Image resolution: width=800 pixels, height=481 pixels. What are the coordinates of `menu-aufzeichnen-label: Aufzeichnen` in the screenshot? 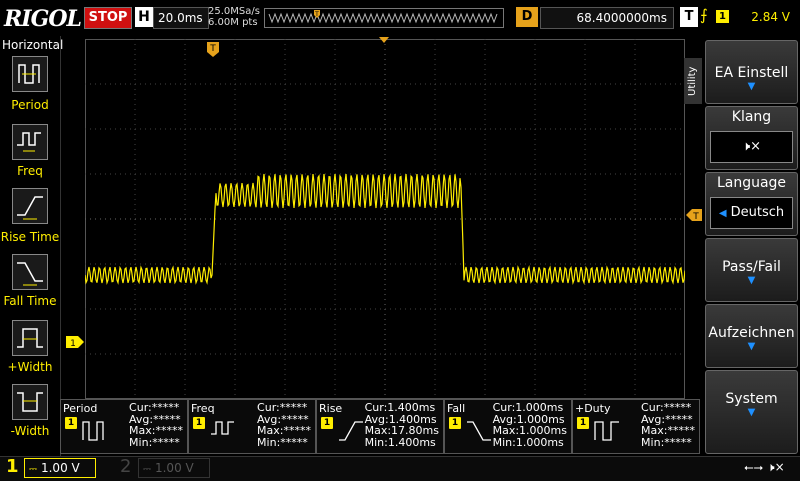 It's located at (751, 333).